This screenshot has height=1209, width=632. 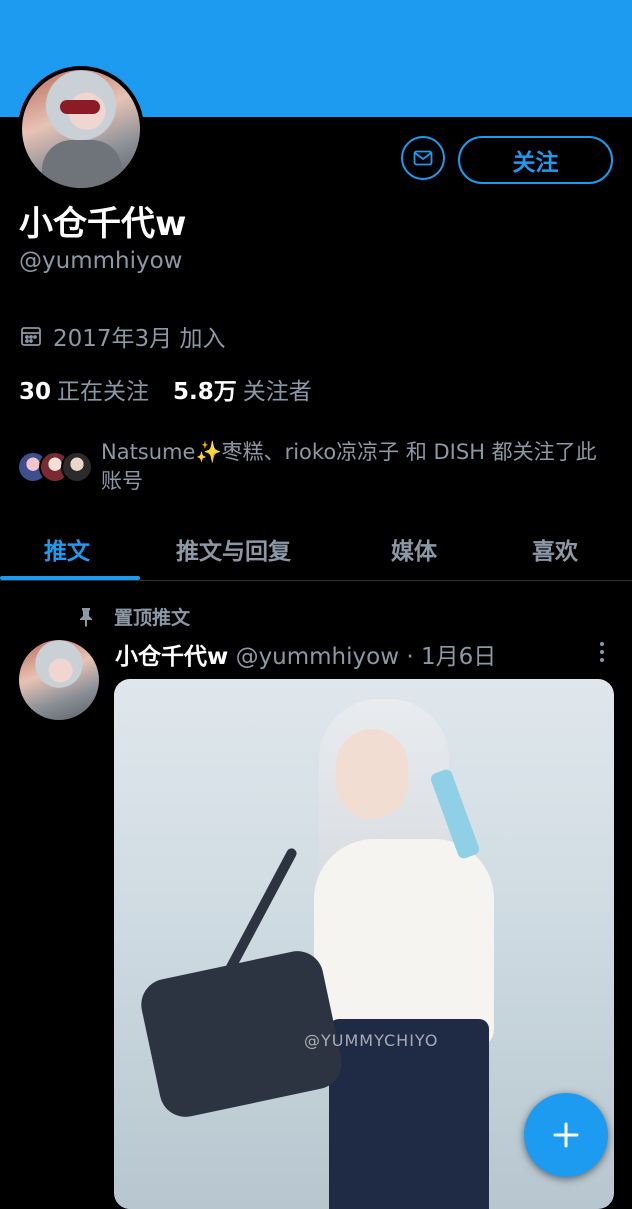 What do you see at coordinates (404, 944) in the screenshot?
I see `photo-shirt` at bounding box center [404, 944].